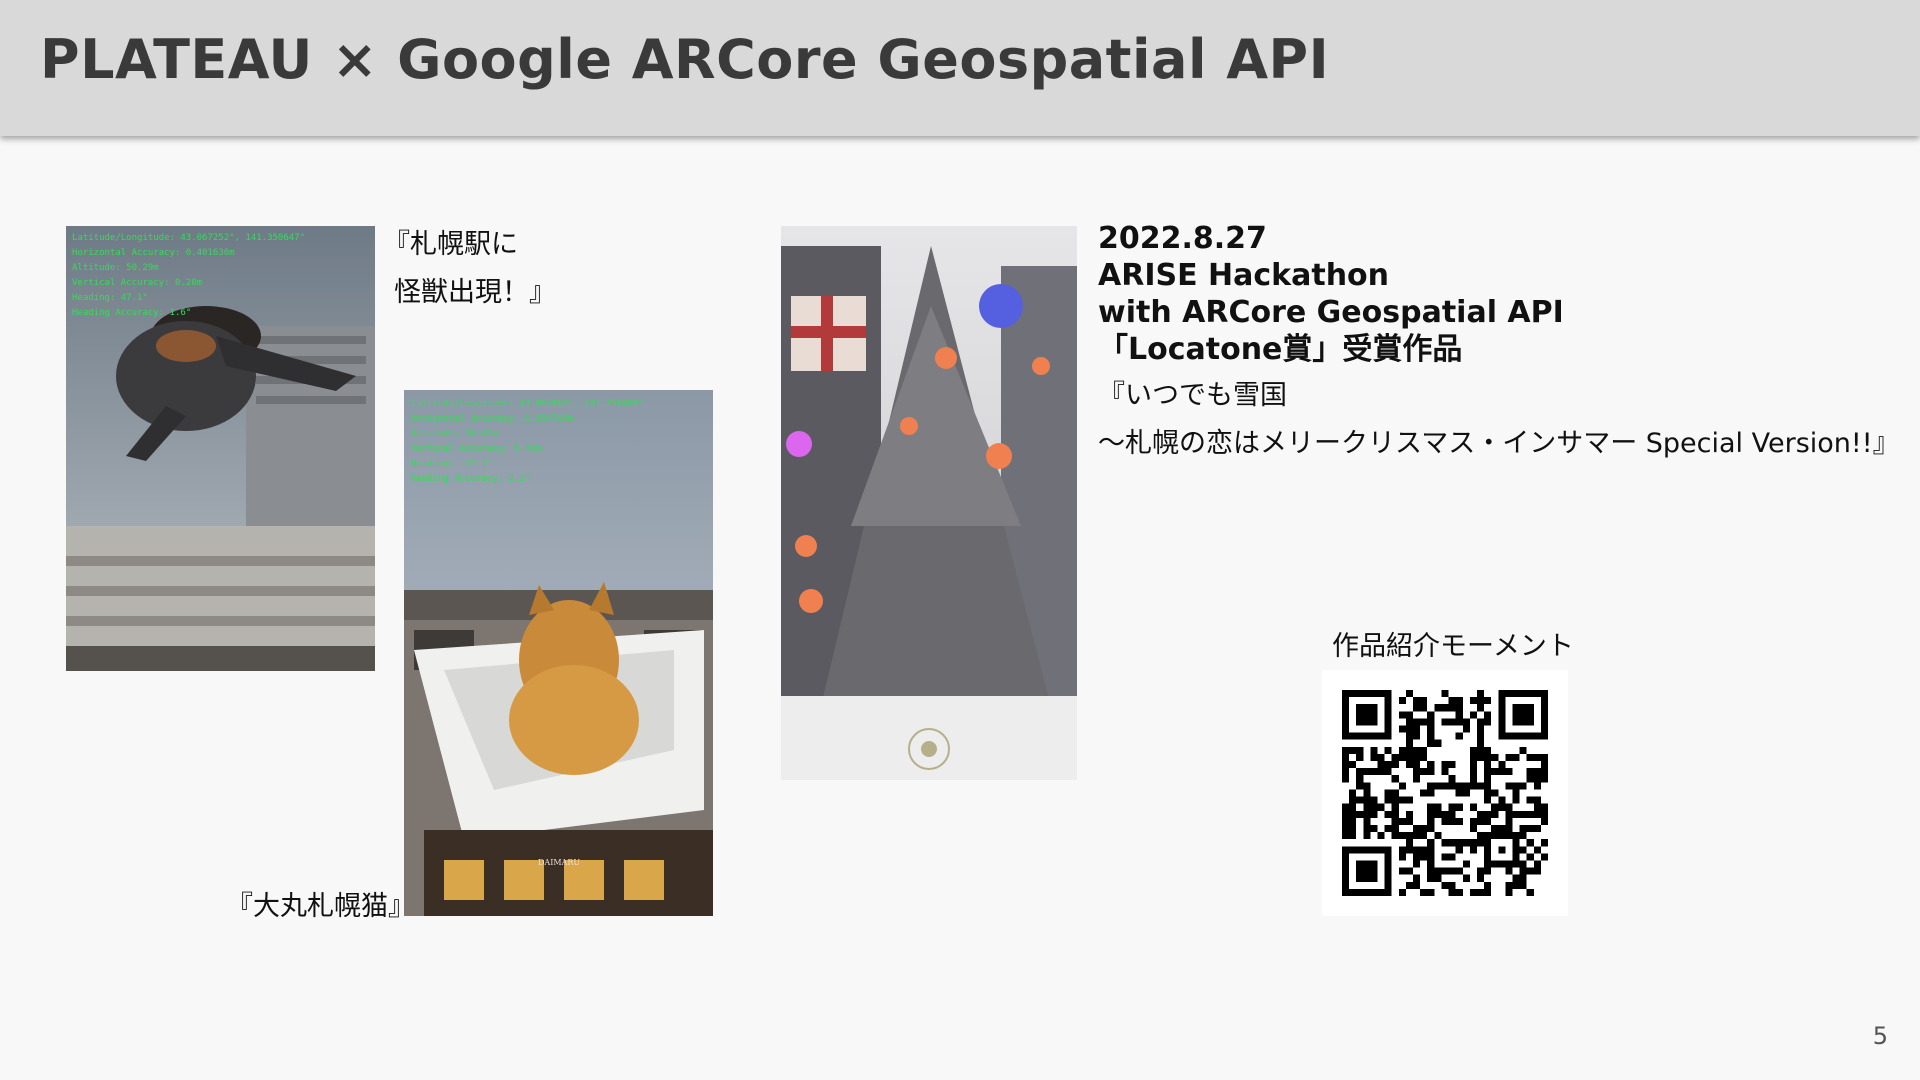 This screenshot has width=1920, height=1080. What do you see at coordinates (1182, 238) in the screenshot?
I see `event-date: 2022.8.27` at bounding box center [1182, 238].